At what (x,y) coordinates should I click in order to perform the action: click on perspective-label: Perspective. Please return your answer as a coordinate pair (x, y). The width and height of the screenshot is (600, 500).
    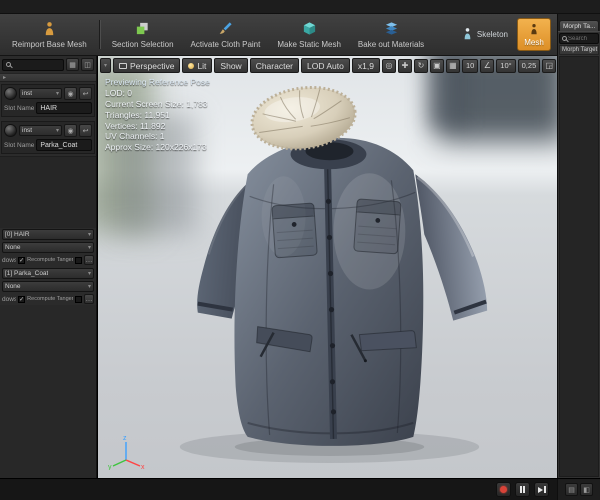
    Looking at the image, I should click on (152, 65).